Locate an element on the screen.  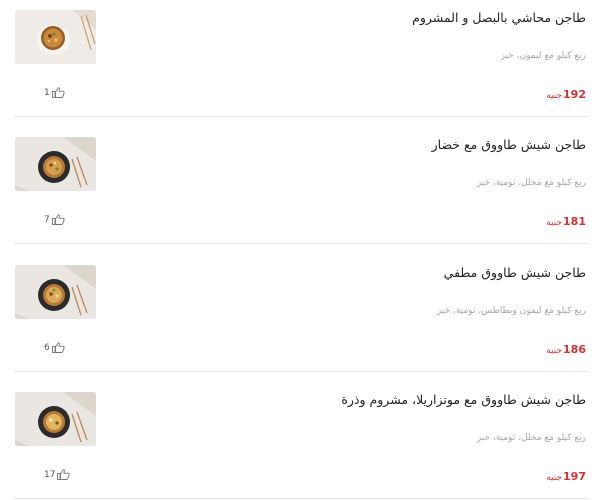
like-button: 7 is located at coordinates (54, 219).